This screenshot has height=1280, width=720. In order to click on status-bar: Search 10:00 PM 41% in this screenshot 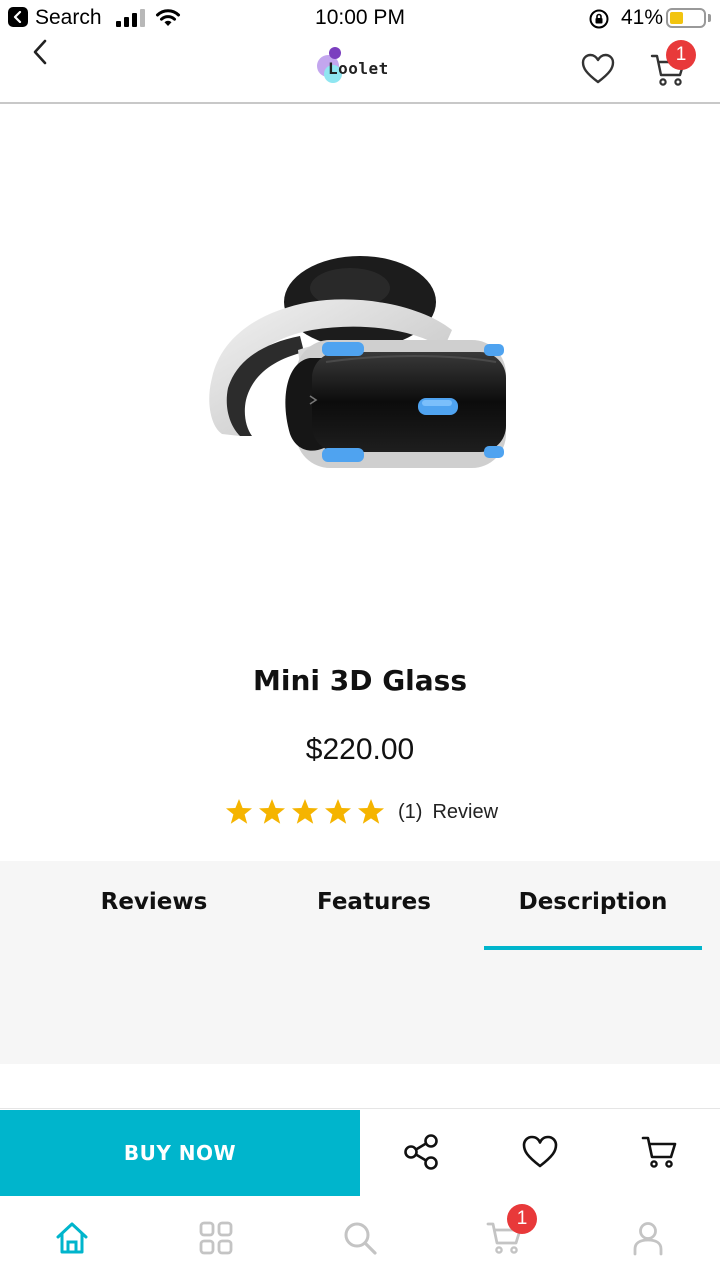, I will do `click(360, 19)`.